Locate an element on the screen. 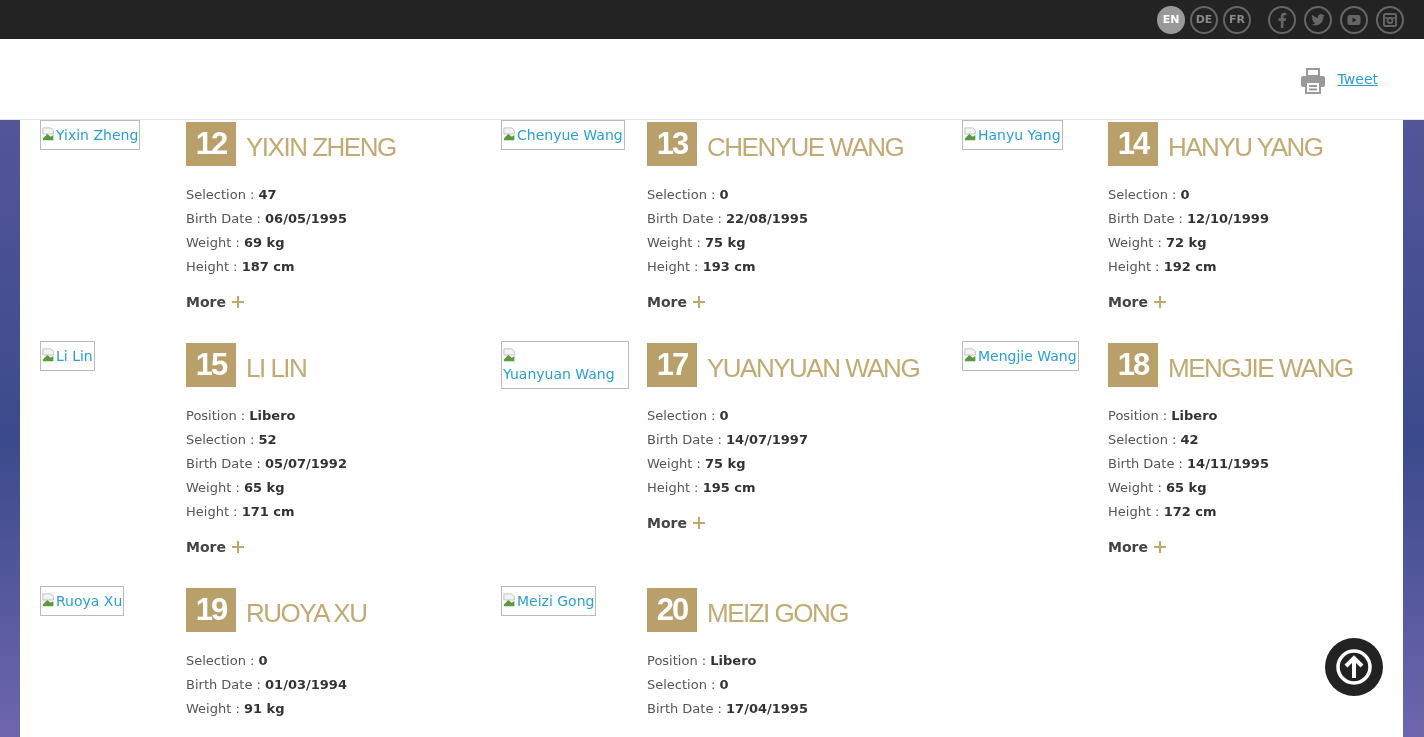 The height and width of the screenshot is (737, 1424). player-stat: Height : 192 cm is located at coordinates (1163, 267).